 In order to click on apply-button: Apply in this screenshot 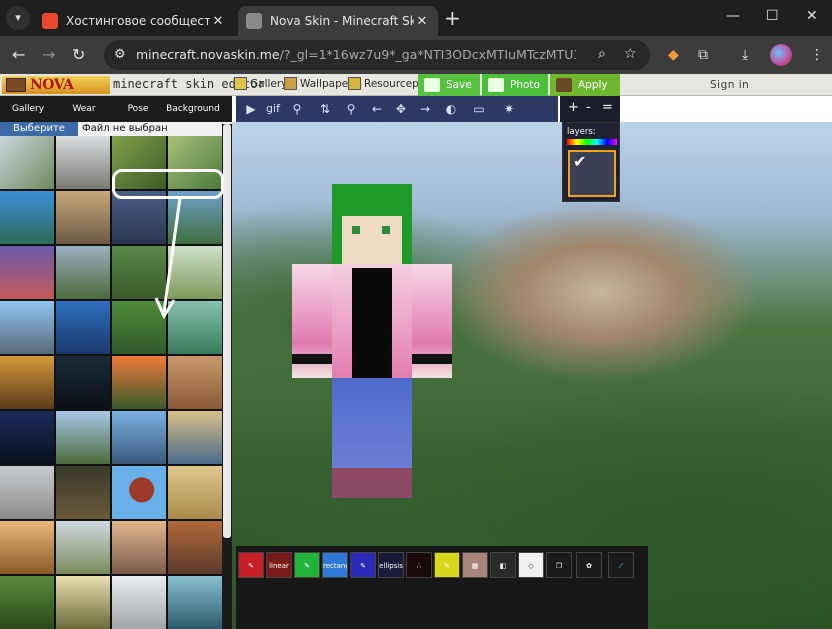, I will do `click(585, 85)`.